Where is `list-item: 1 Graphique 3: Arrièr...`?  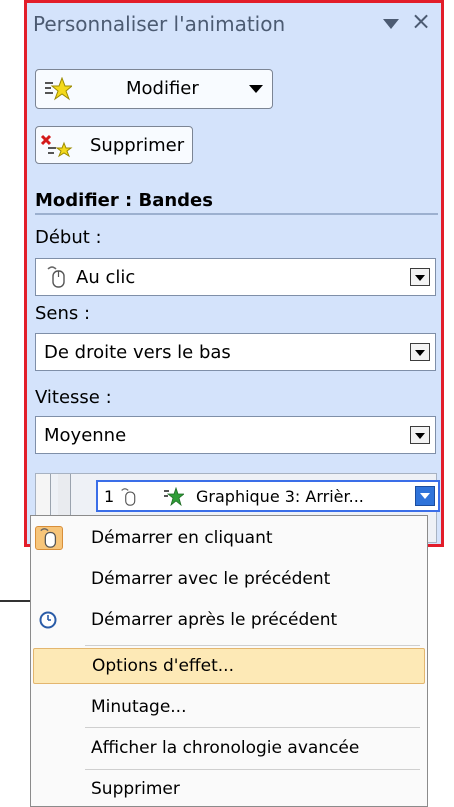 list-item: 1 Graphique 3: Arrièr... is located at coordinates (268, 496).